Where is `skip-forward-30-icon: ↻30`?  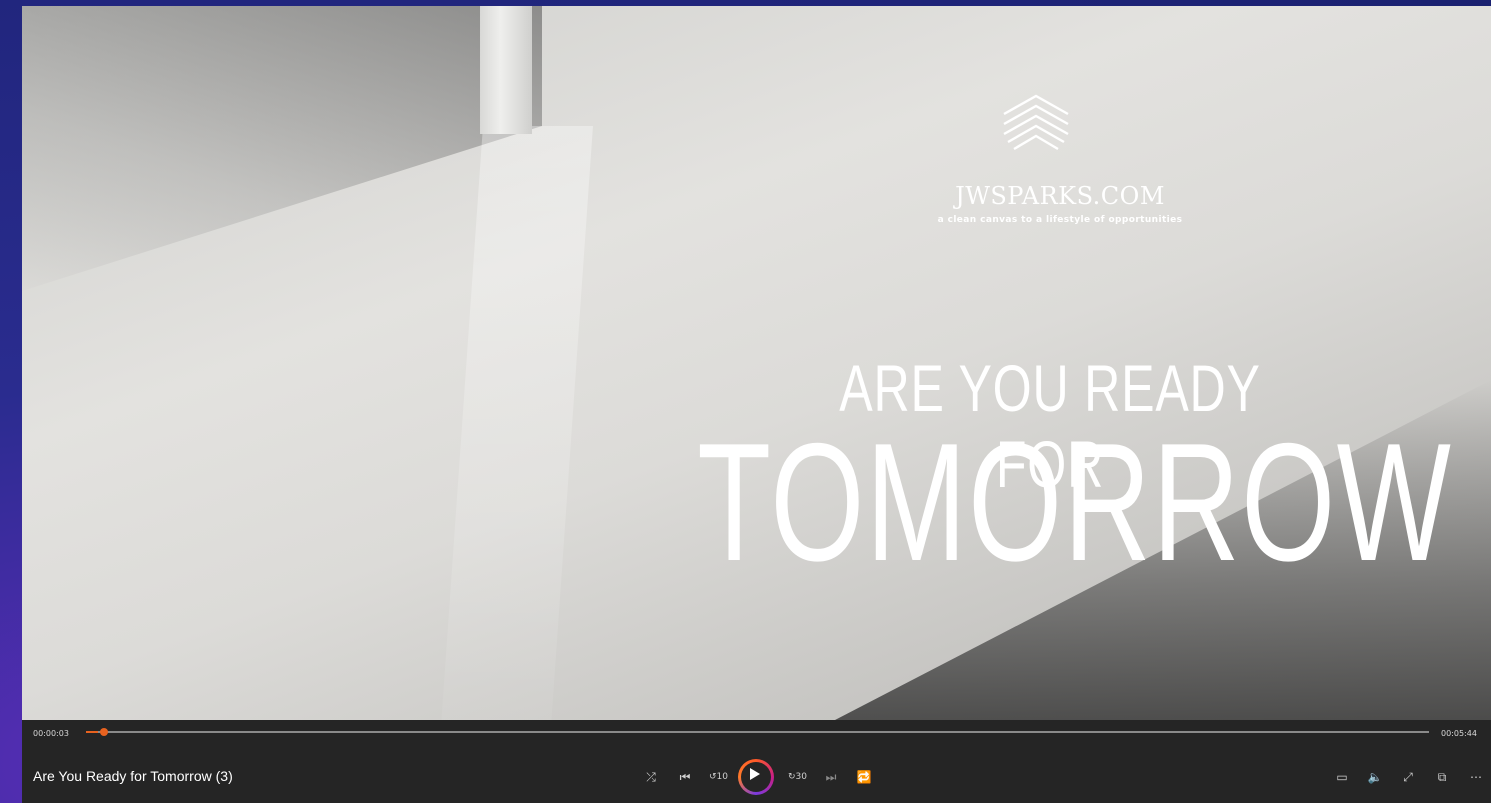 skip-forward-30-icon: ↻30 is located at coordinates (797, 777).